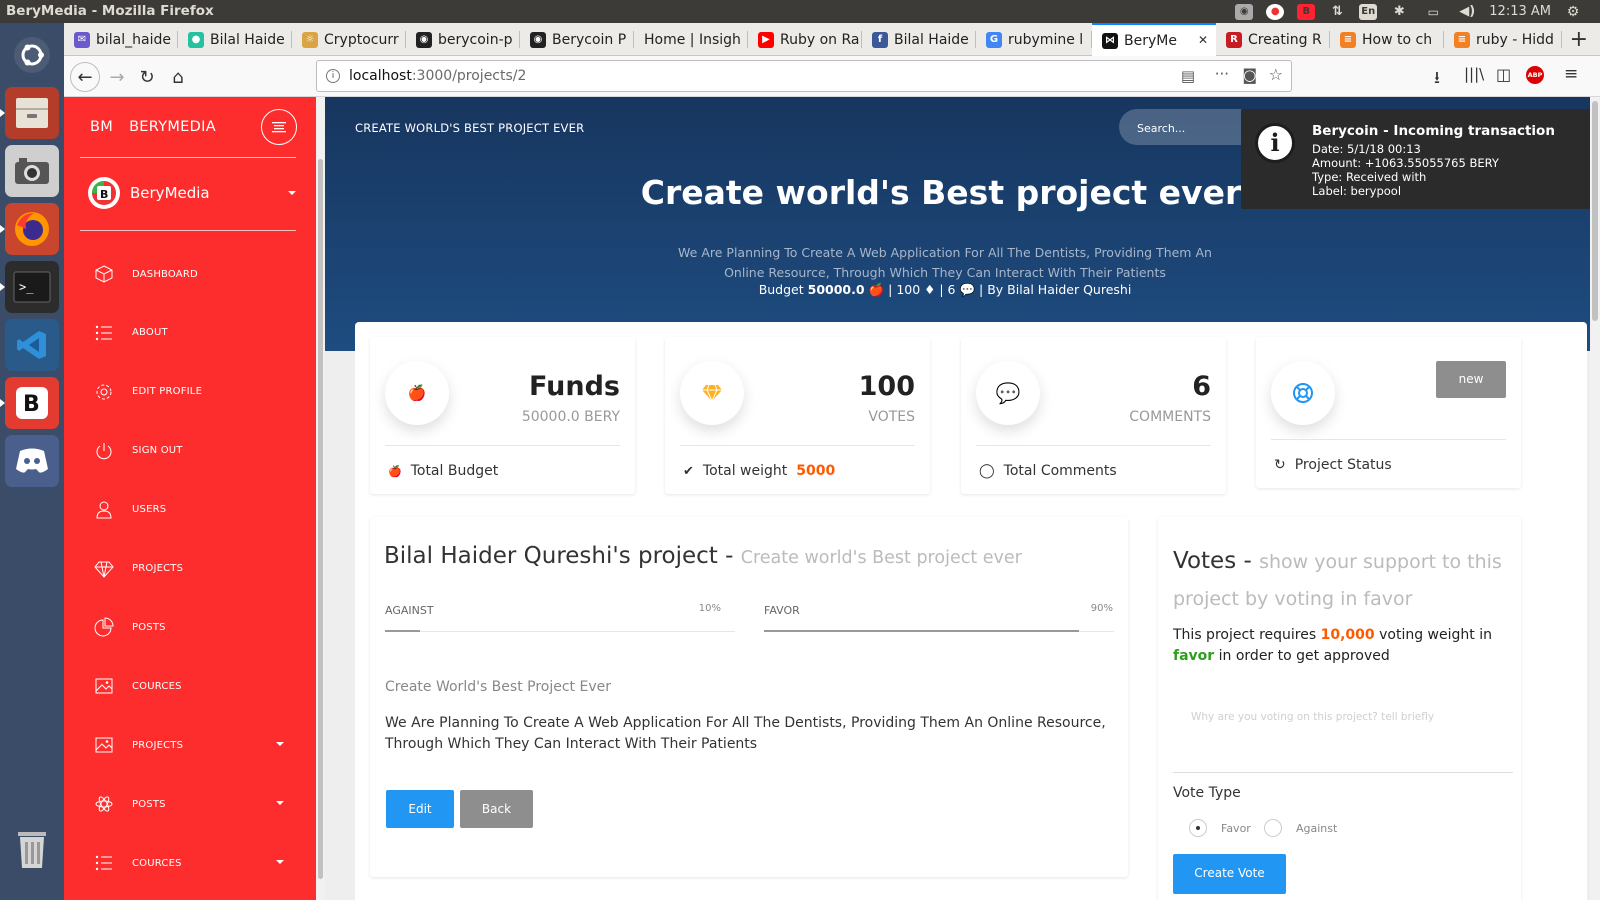 Image resolution: width=1600 pixels, height=900 pixels. I want to click on browser-tab: ☼ Cryptocurr, so click(349, 39).